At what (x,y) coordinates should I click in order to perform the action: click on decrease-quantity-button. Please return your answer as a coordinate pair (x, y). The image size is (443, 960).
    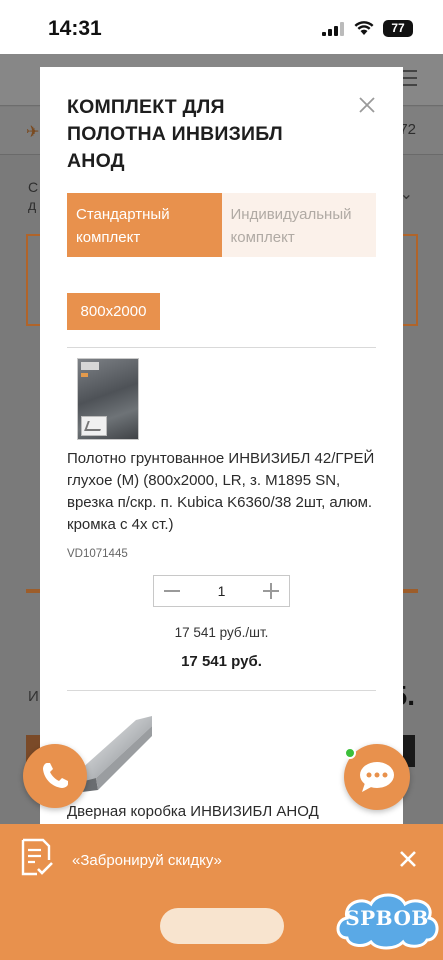
    Looking at the image, I should click on (172, 591).